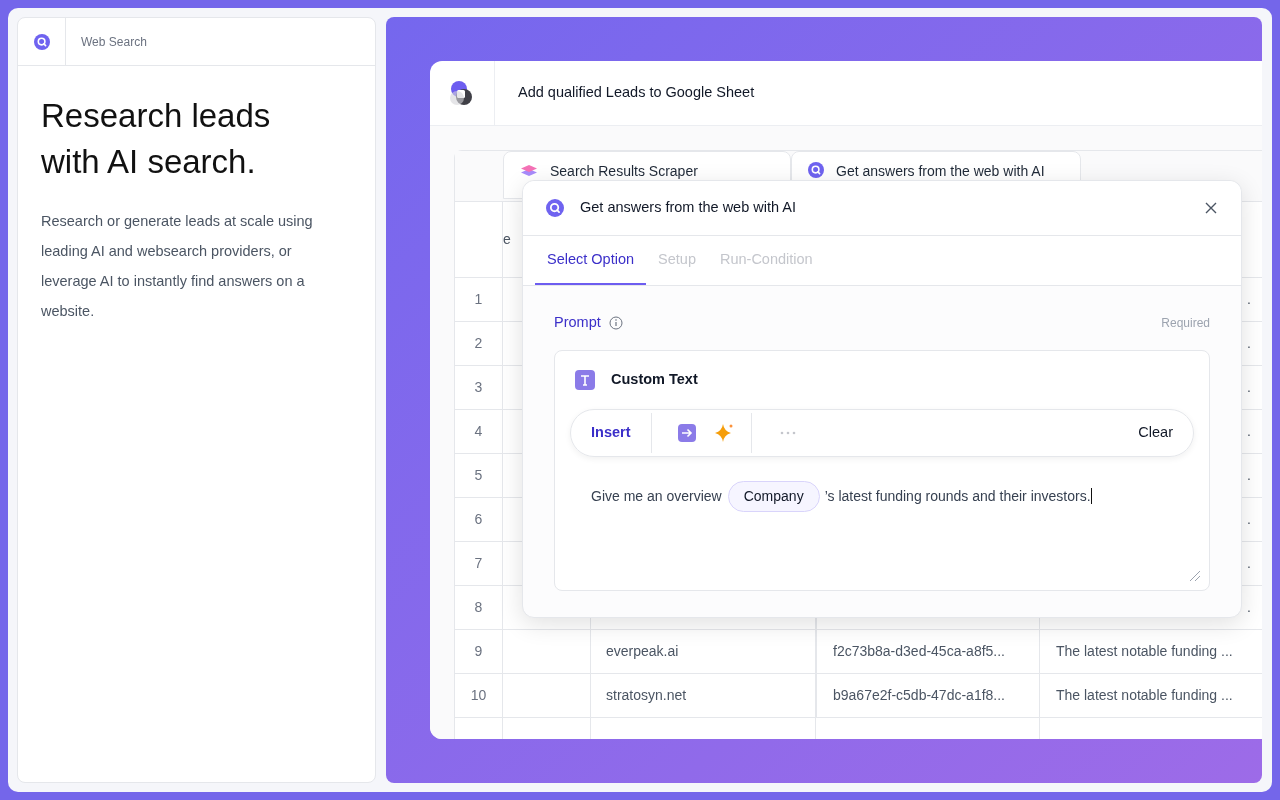 This screenshot has width=1280, height=800. What do you see at coordinates (577, 322) in the screenshot?
I see `prompt-label: Prompt` at bounding box center [577, 322].